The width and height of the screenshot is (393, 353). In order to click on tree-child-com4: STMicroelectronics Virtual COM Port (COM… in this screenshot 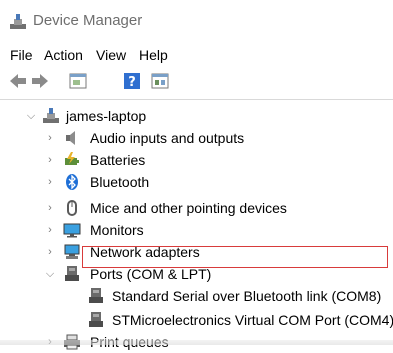, I will do `click(196, 320)`.